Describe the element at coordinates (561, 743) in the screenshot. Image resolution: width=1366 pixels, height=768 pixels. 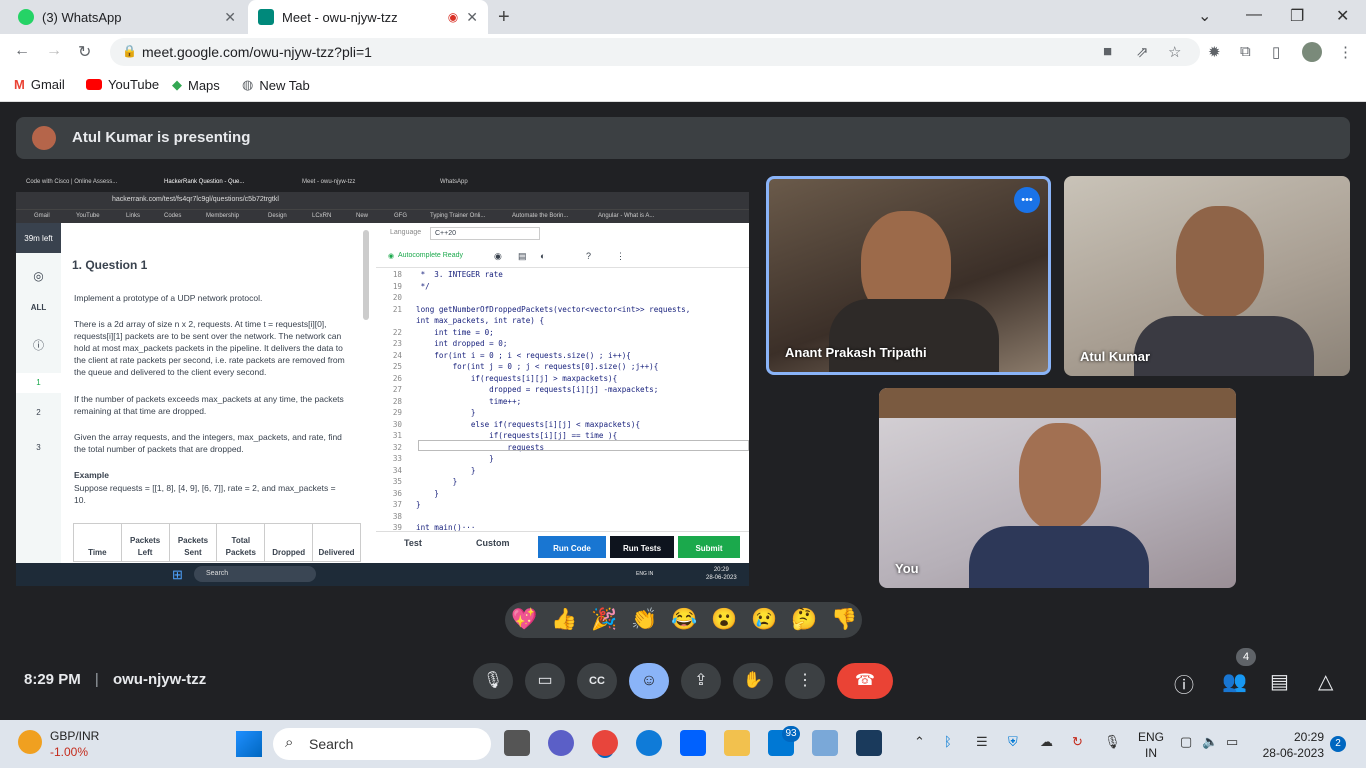
I see `teams-icon` at that location.